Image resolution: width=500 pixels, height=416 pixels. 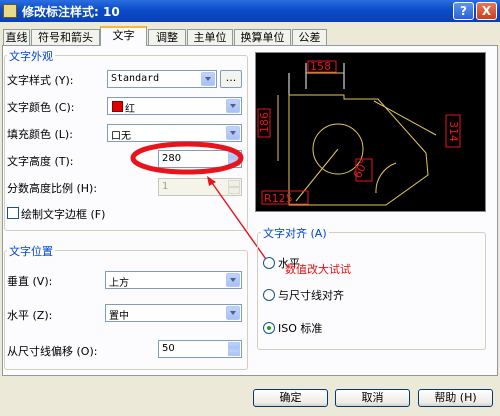 What do you see at coordinates (40, 134) in the screenshot?
I see `fill-color-label: 填充颜色 (L):` at bounding box center [40, 134].